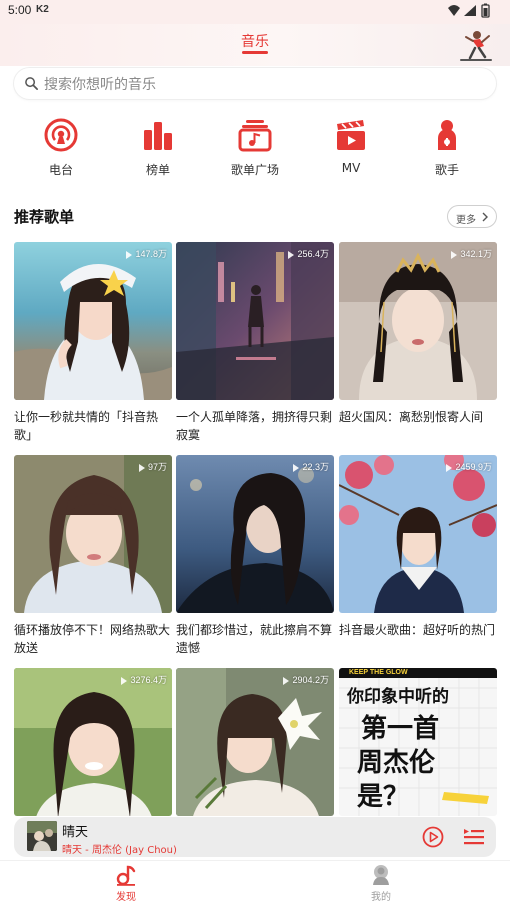 This screenshot has height=907, width=510. What do you see at coordinates (92, 639) in the screenshot?
I see `playlist-title: 循环播放停不下！网络热歌大放送` at bounding box center [92, 639].